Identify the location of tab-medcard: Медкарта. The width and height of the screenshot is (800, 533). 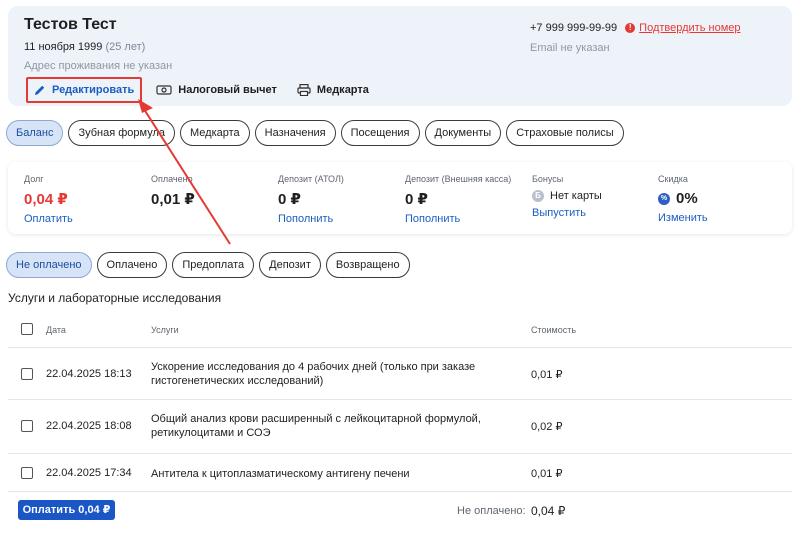
(215, 133).